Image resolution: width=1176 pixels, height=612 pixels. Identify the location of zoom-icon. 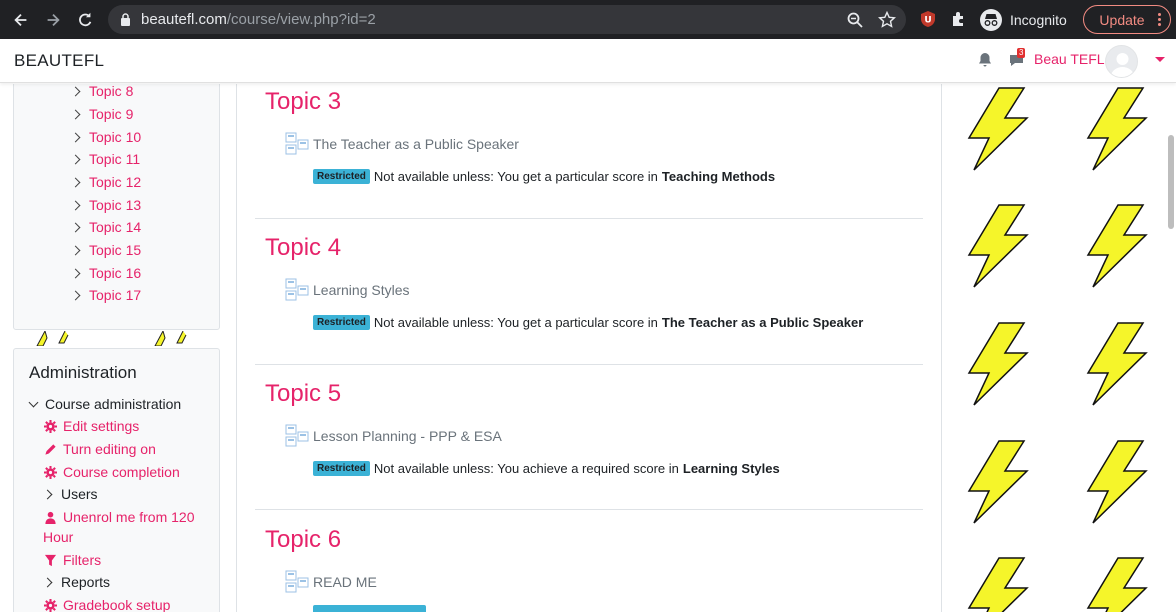
(855, 20).